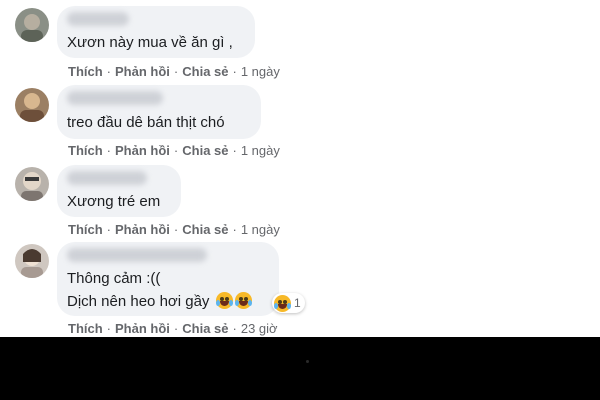 Image resolution: width=600 pixels, height=400 pixels. I want to click on comment-bubble: treo đầu dê bán thịt chó, so click(159, 112).